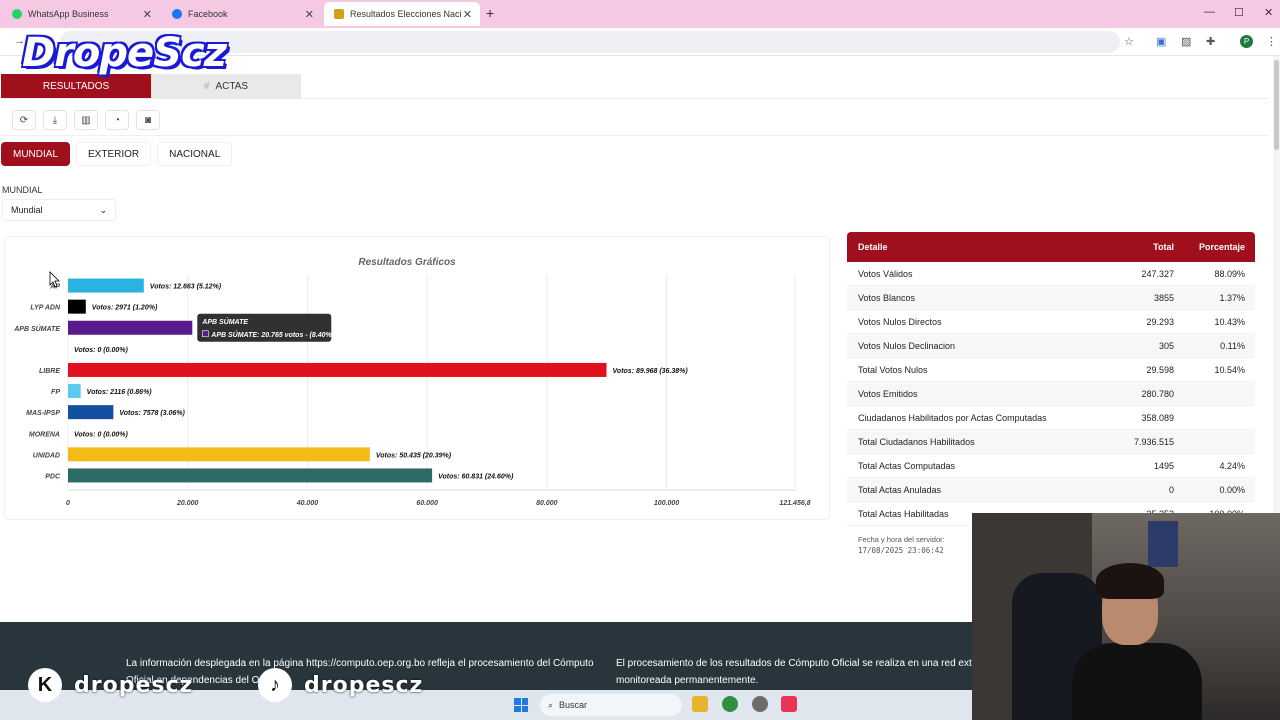 The width and height of the screenshot is (1280, 720). Describe the element at coordinates (206, 86) in the screenshot. I see `hash-icon: #` at that location.